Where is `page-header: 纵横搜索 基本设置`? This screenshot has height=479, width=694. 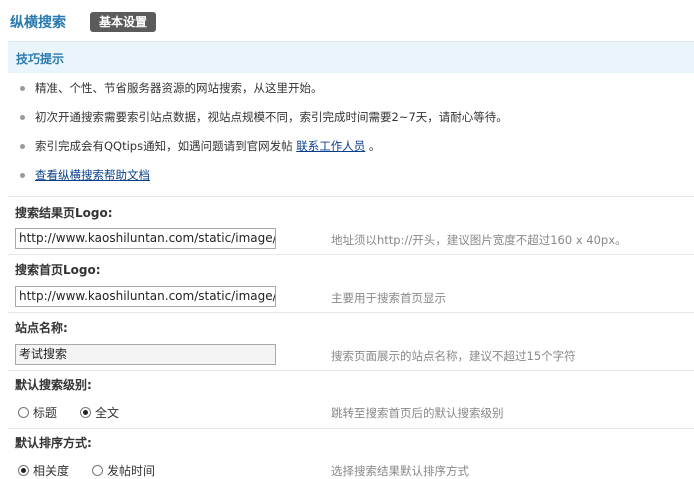 page-header: 纵横搜索 基本设置 is located at coordinates (347, 20).